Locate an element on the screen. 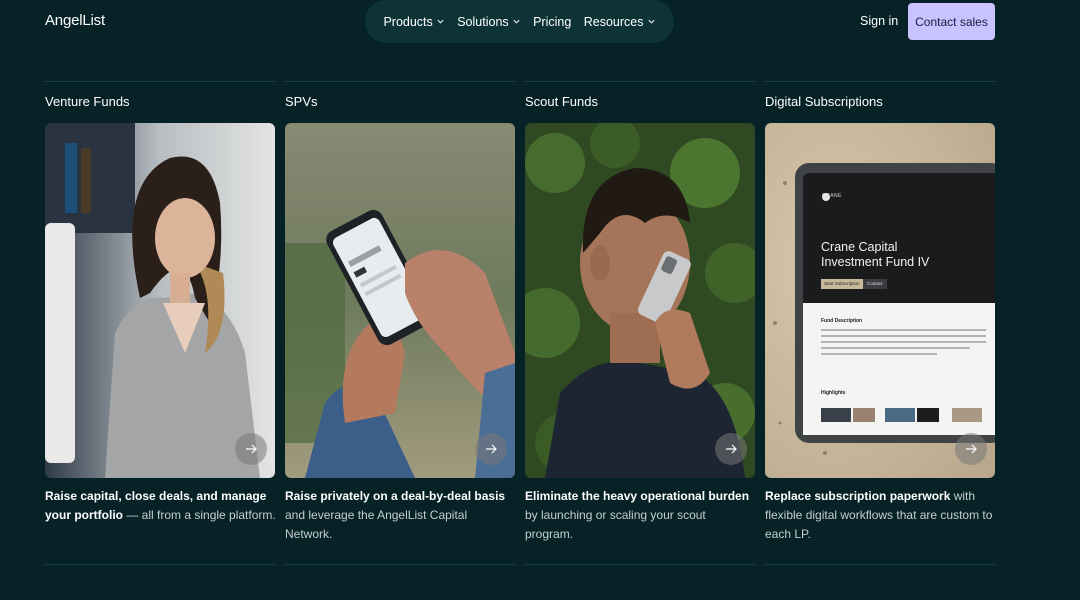  product-title: Digital Subscriptions is located at coordinates (824, 101).